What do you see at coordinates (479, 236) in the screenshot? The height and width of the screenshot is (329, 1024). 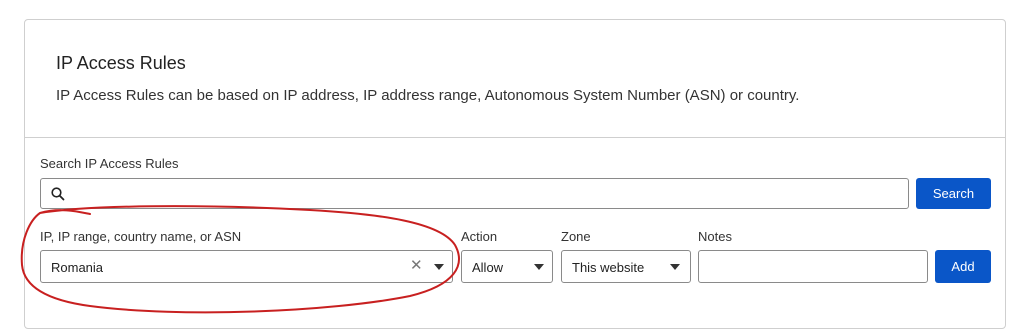 I see `action-label: Action` at bounding box center [479, 236].